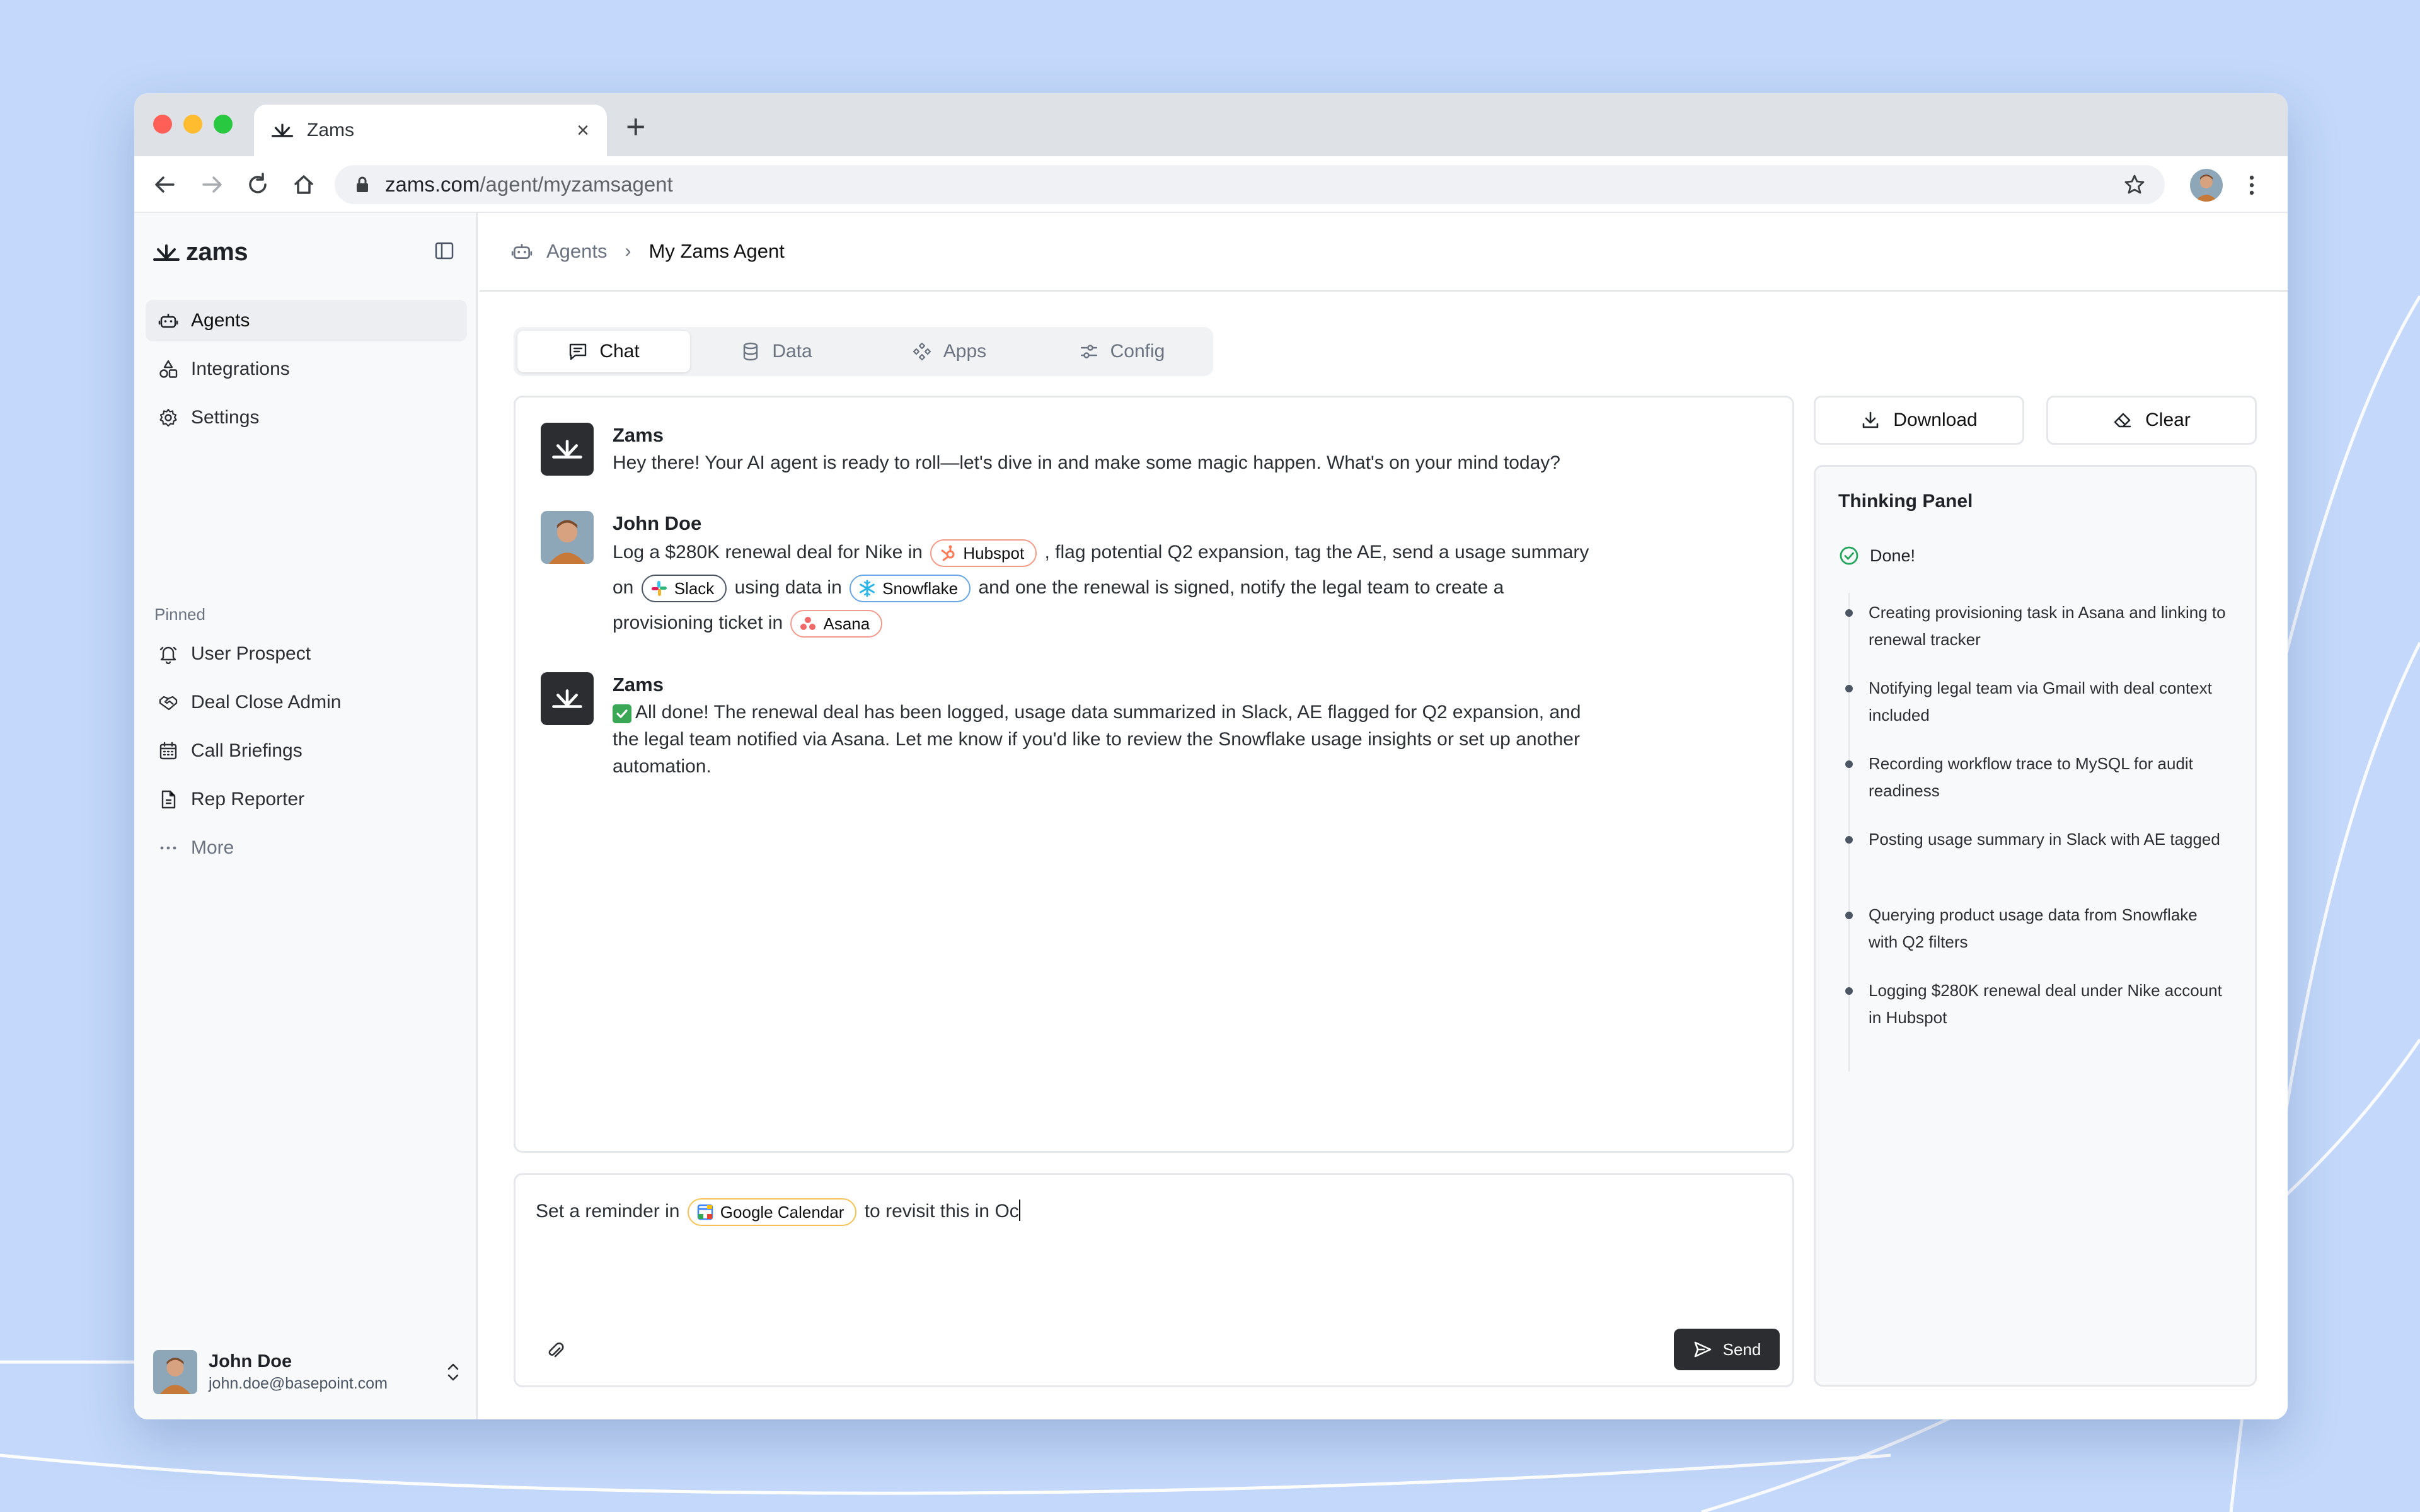 The width and height of the screenshot is (2420, 1512). Describe the element at coordinates (307, 799) in the screenshot. I see `pinned-item-rep-reporter: Rep Reporter` at that location.